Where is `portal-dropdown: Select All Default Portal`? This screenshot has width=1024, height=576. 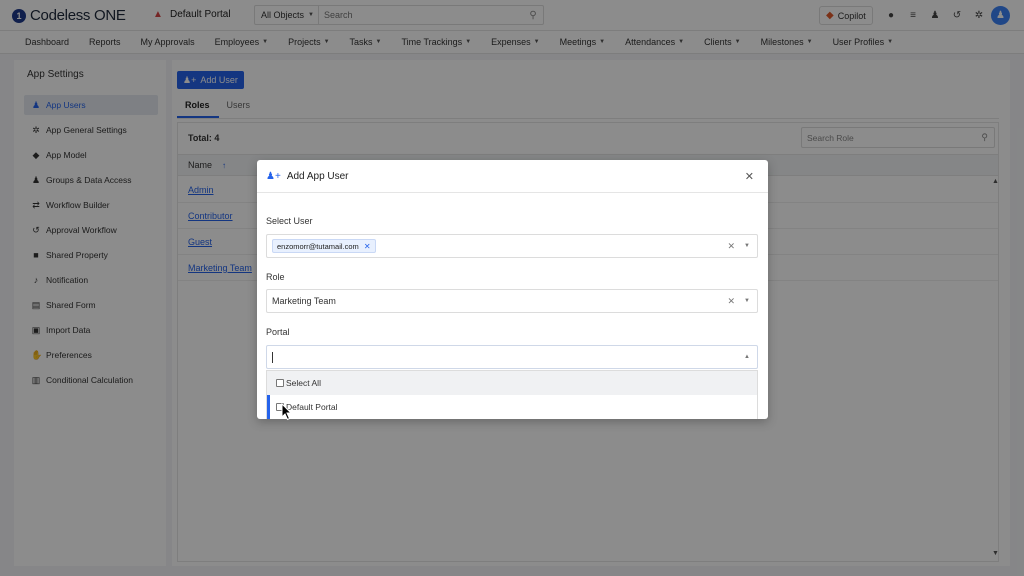
portal-dropdown: Select All Default Portal is located at coordinates (512, 394).